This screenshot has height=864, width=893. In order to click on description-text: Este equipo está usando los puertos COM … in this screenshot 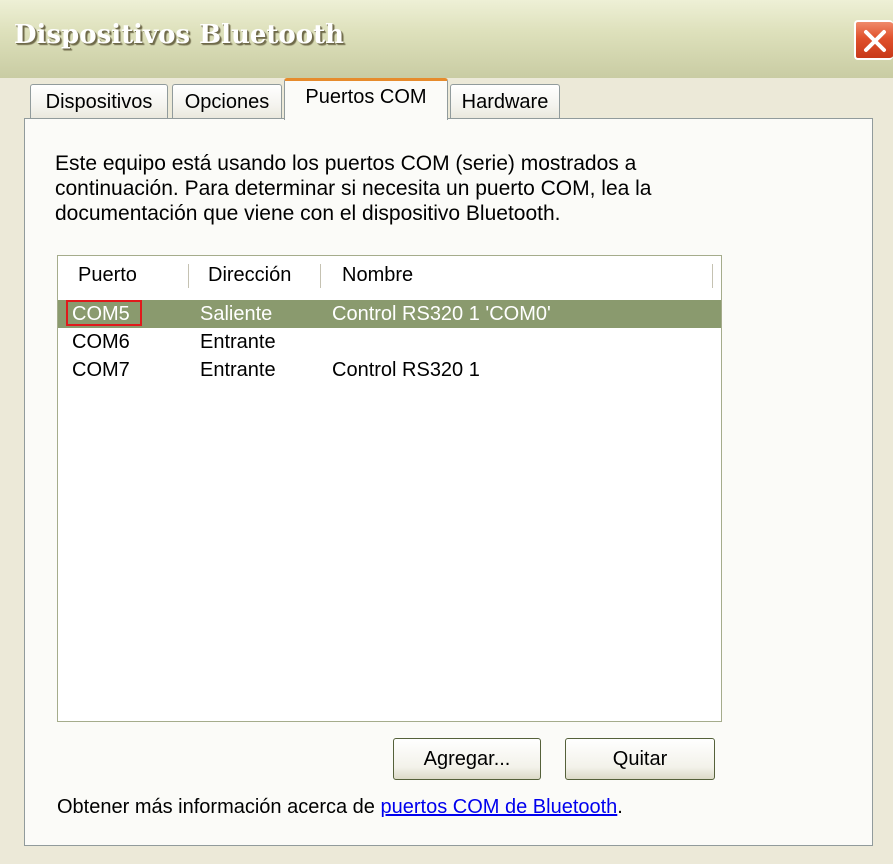, I will do `click(405, 188)`.